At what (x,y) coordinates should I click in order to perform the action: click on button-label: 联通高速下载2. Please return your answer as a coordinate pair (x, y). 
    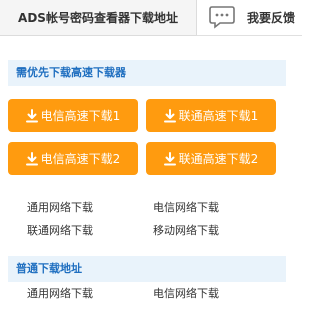
    Looking at the image, I should click on (218, 159).